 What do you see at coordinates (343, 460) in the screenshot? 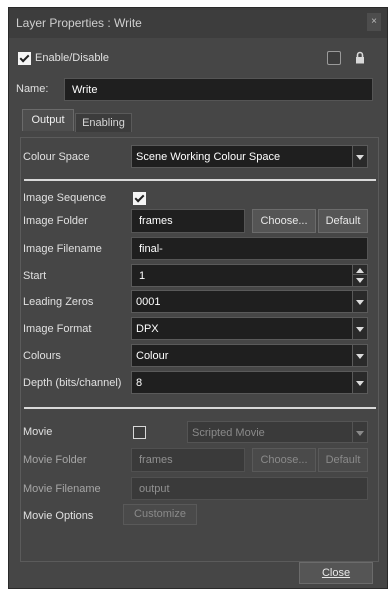
I see `movie-folder-default-button: Default` at bounding box center [343, 460].